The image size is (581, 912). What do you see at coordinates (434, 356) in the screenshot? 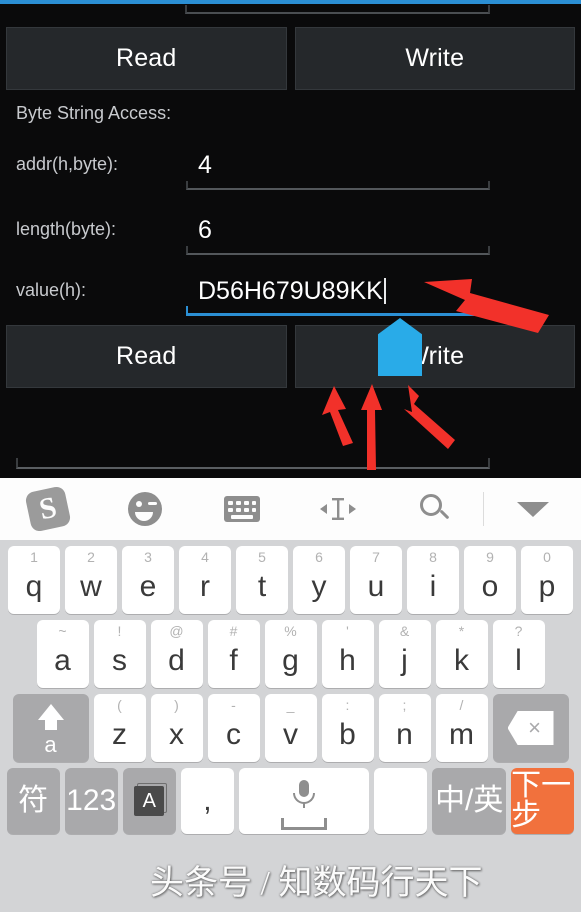
I see `write-button-bottom: Write` at bounding box center [434, 356].